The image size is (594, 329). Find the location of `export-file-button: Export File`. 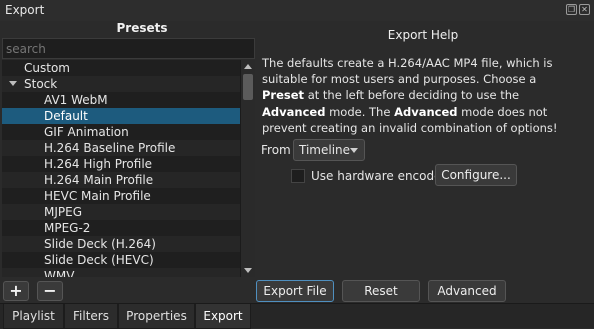

export-file-button: Export File is located at coordinates (295, 291).